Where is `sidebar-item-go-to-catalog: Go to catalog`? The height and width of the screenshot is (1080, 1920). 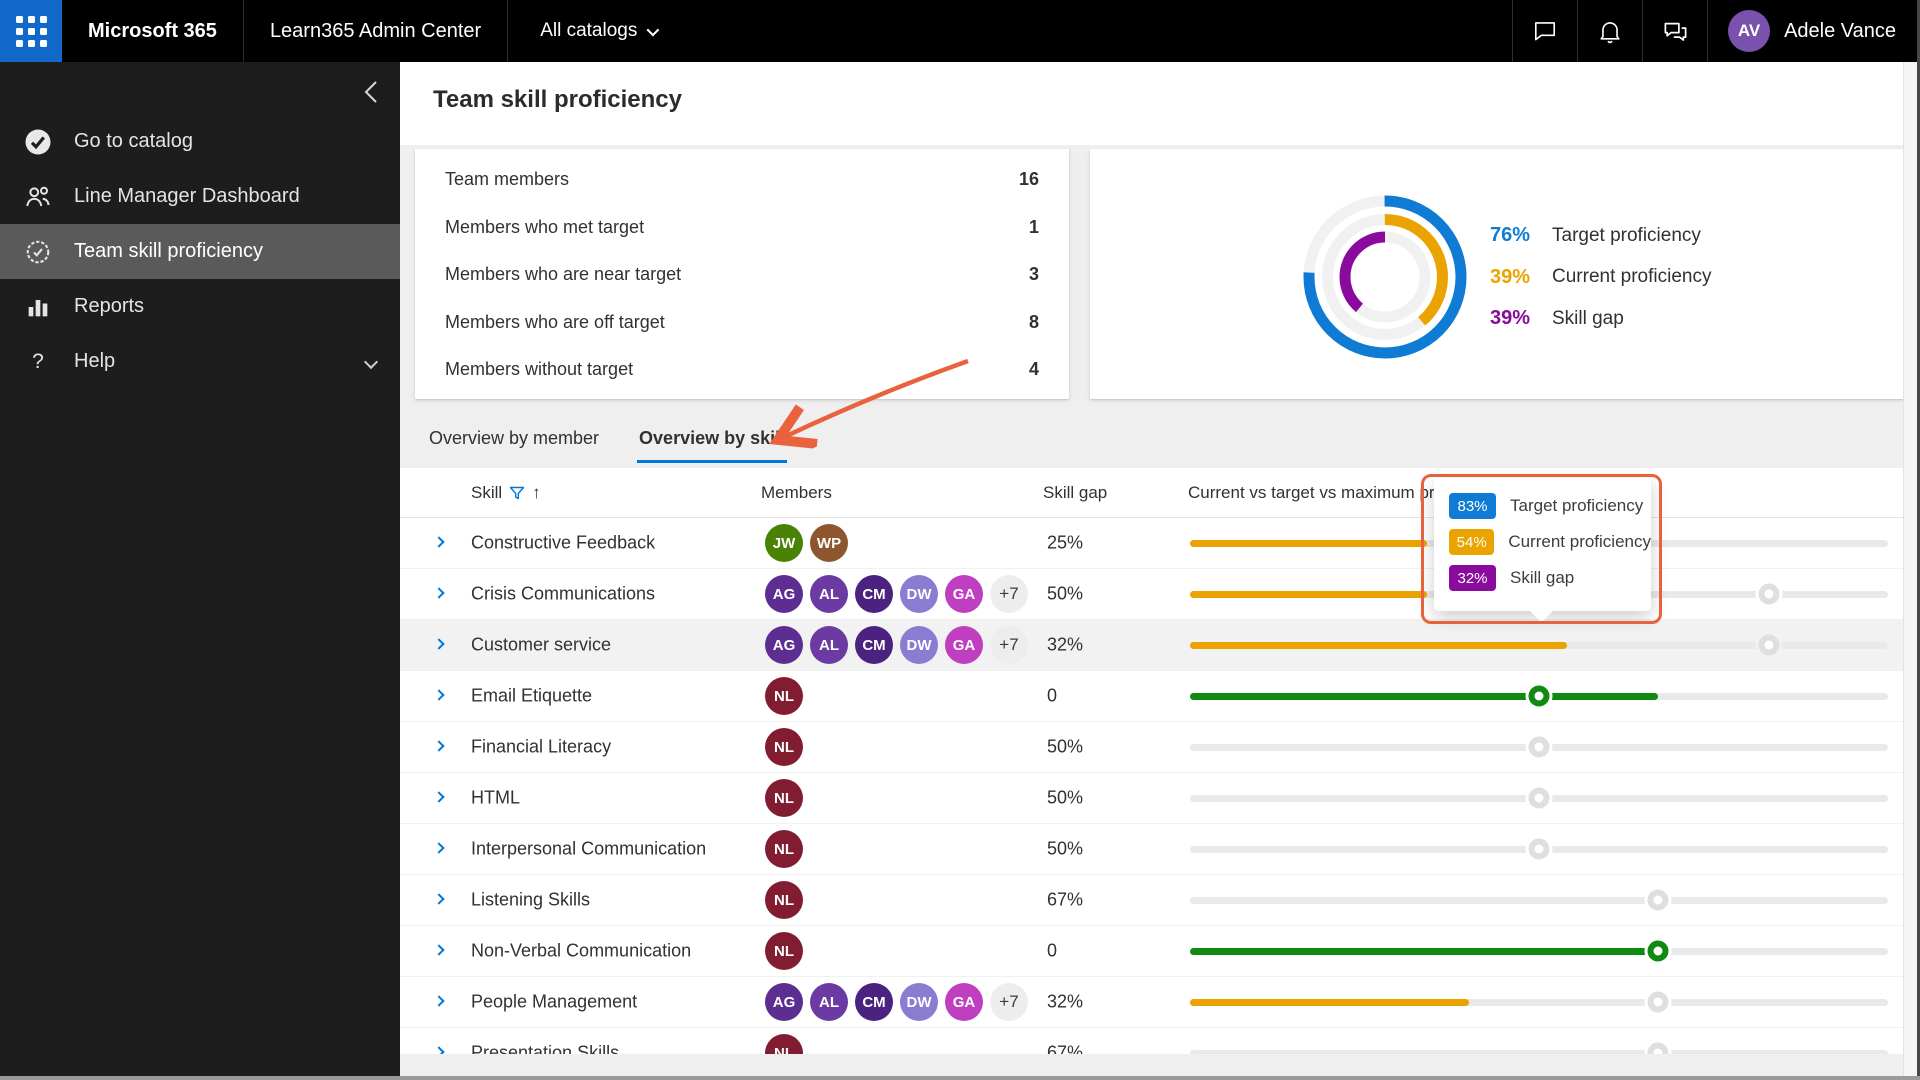
sidebar-item-go-to-catalog: Go to catalog is located at coordinates (200, 141).